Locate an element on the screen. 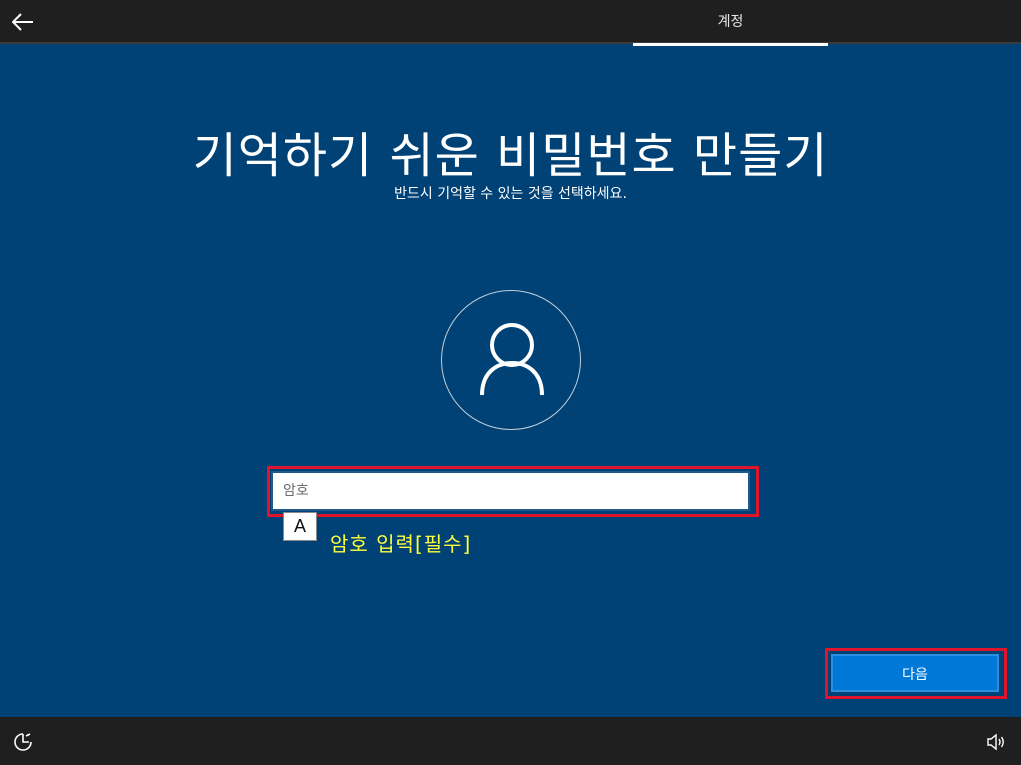 This screenshot has width=1021, height=765. user-icon is located at coordinates (512, 359).